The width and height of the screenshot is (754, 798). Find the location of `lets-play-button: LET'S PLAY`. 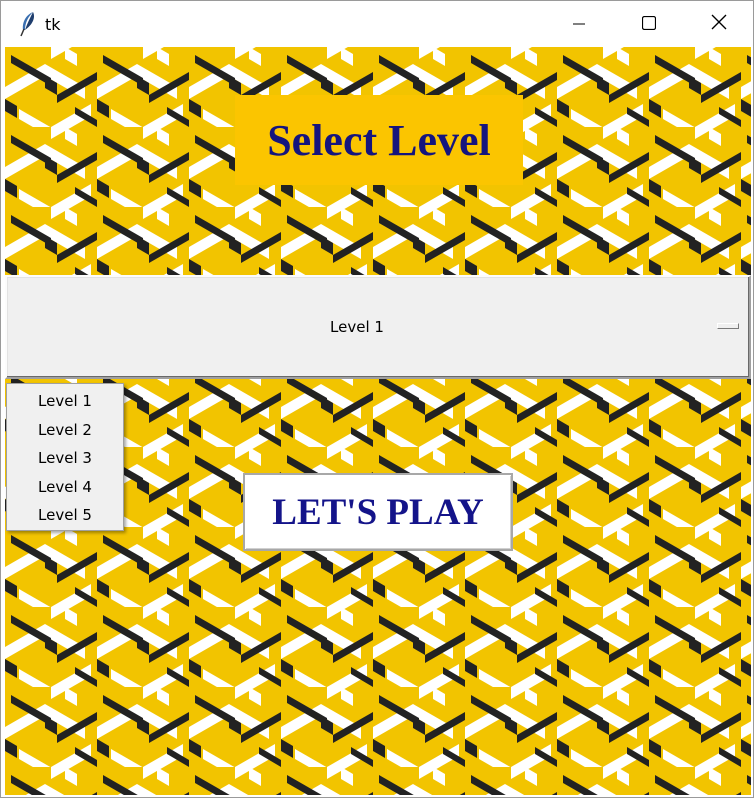

lets-play-button: LET'S PLAY is located at coordinates (378, 512).